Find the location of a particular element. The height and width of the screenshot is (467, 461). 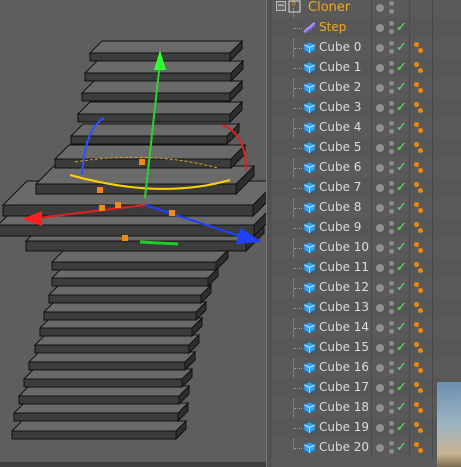

tree-item-cube: Cube 3 ✓ is located at coordinates (366, 108).